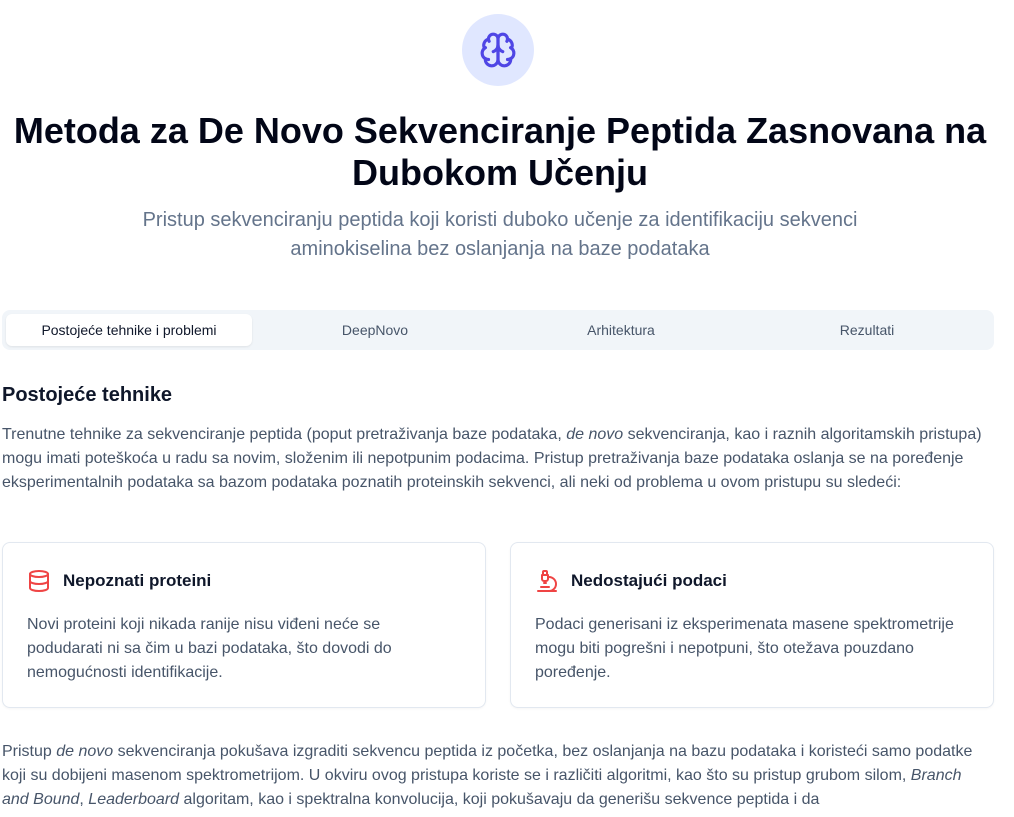  I want to click on intro-emphasis: de novo, so click(595, 434).